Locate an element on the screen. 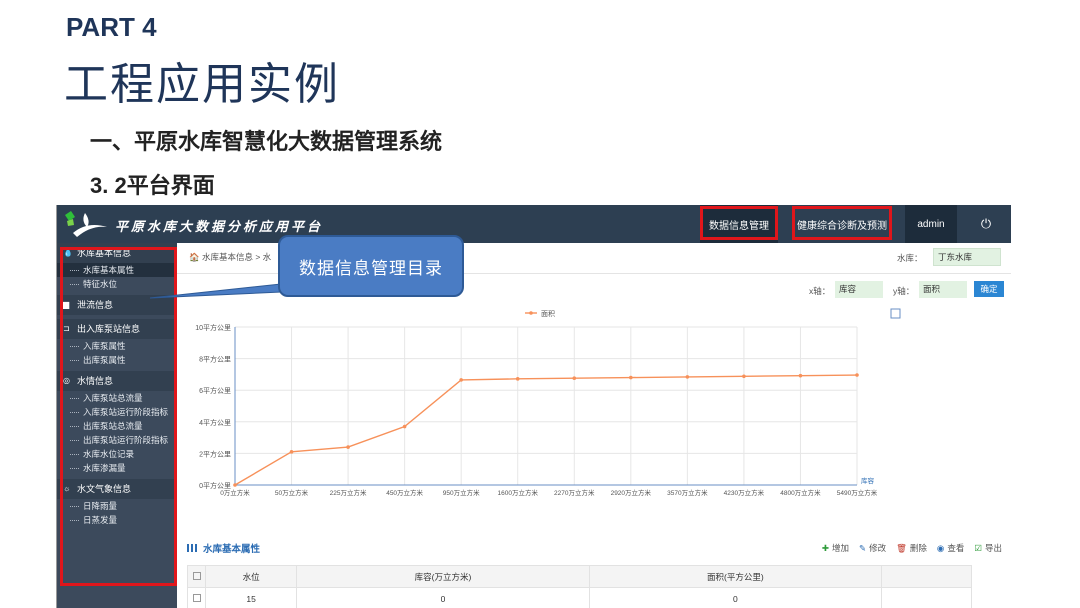  y-tick-label: 10平方公里 is located at coordinates (213, 327).